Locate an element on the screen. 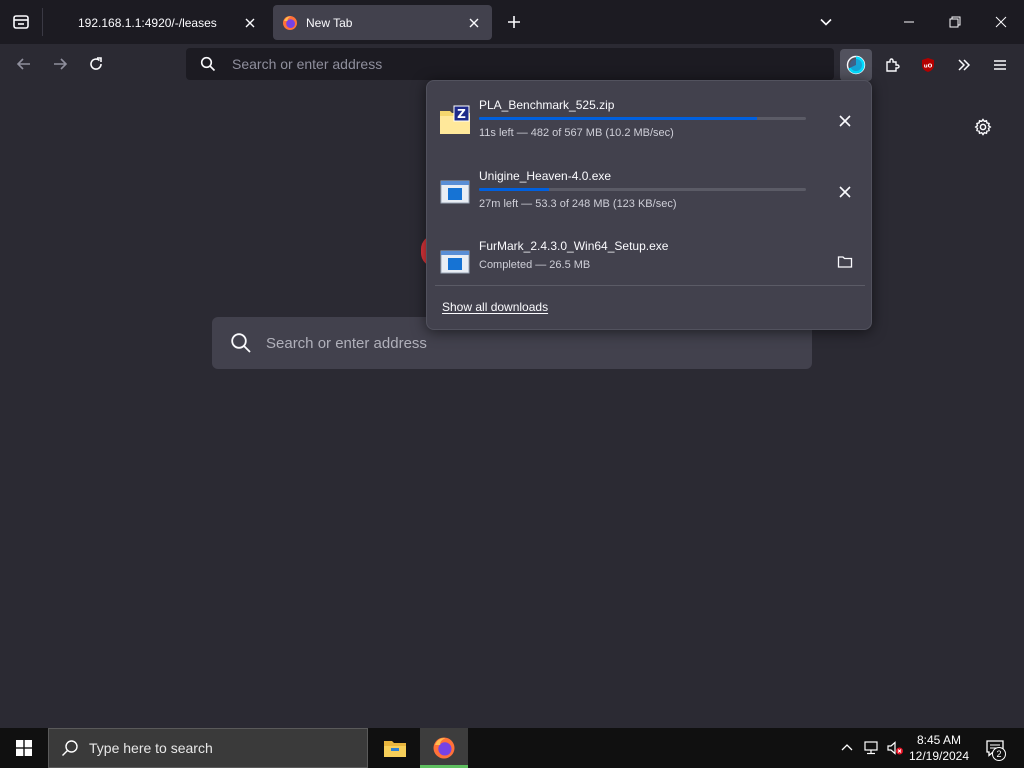 This screenshot has height=768, width=1024. windows-taskbar: Type here to search 8:45 AM 12/19/2024 2 is located at coordinates (512, 748).